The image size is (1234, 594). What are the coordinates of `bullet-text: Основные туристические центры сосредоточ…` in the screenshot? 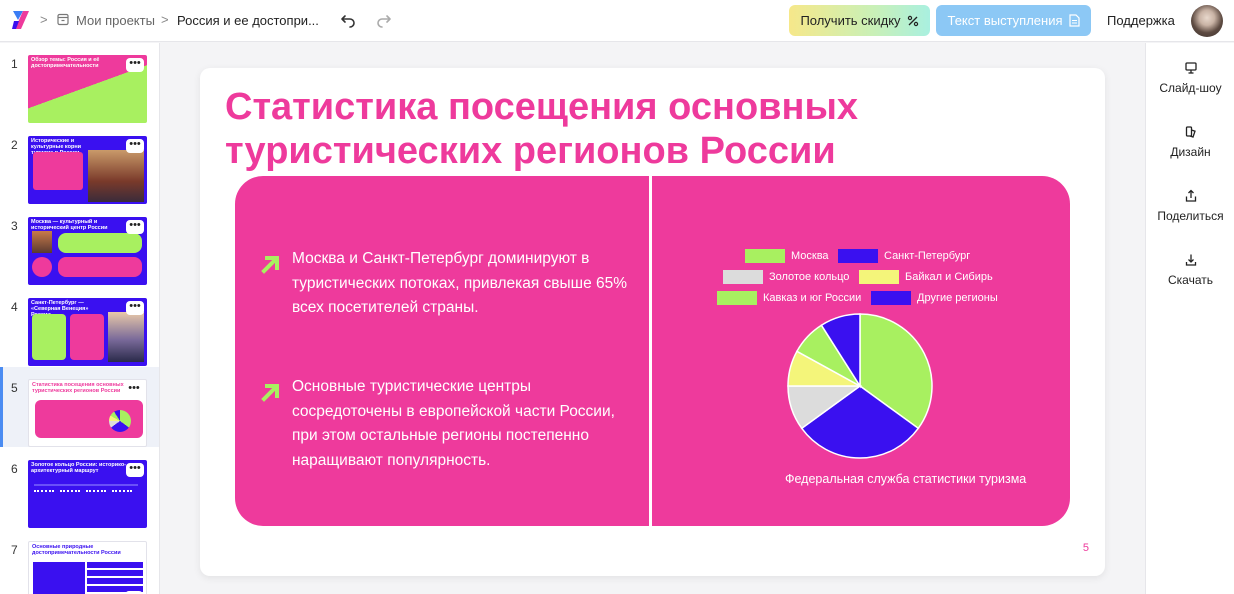 It's located at (453, 423).